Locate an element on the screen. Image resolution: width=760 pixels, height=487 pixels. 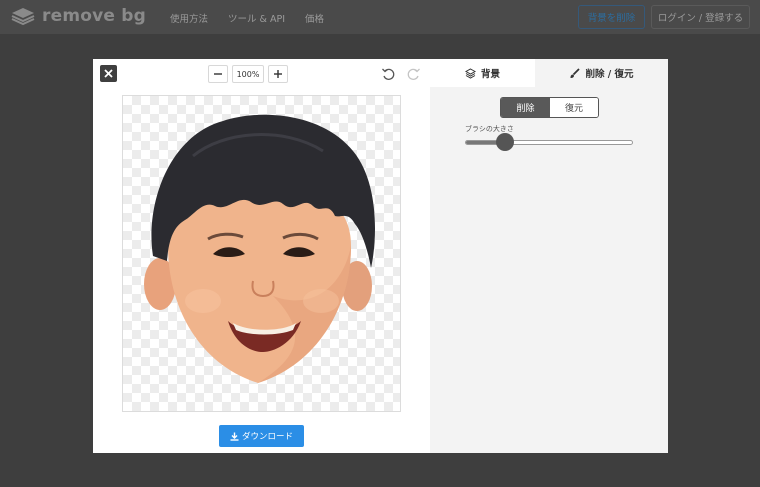
download-button: ダウンロード is located at coordinates (261, 436).